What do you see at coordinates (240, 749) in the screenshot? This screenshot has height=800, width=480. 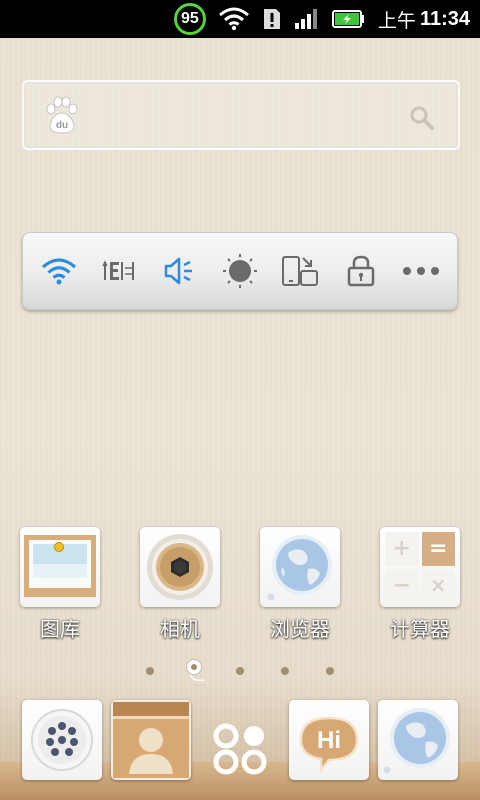 I see `app-drawer-icon` at bounding box center [240, 749].